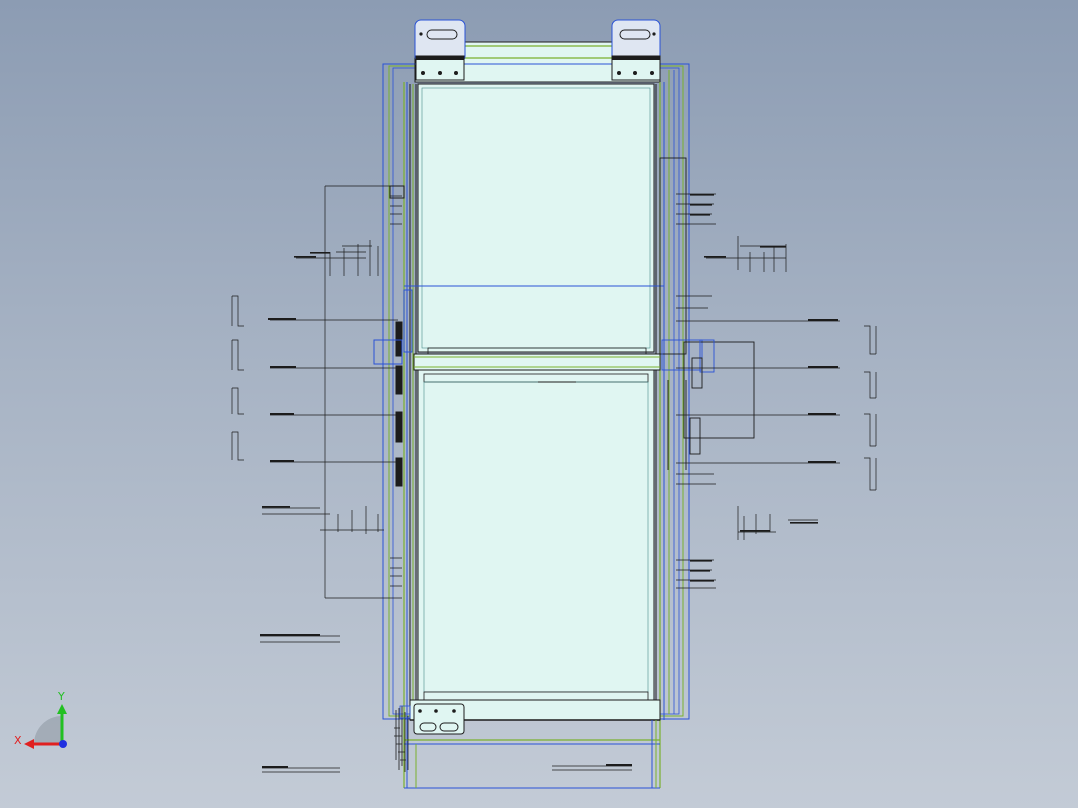 This screenshot has height=808, width=1078. I want to click on triad-x-arrowhead-icon, so click(29, 744).